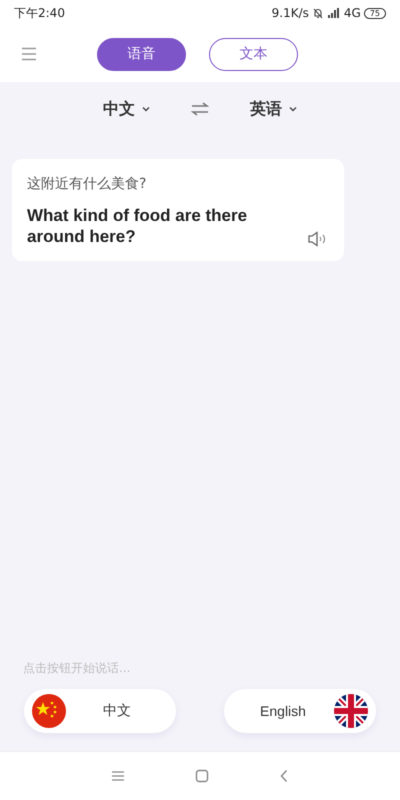 The image size is (400, 800). I want to click on network-speed: 9.1K/s, so click(290, 13).